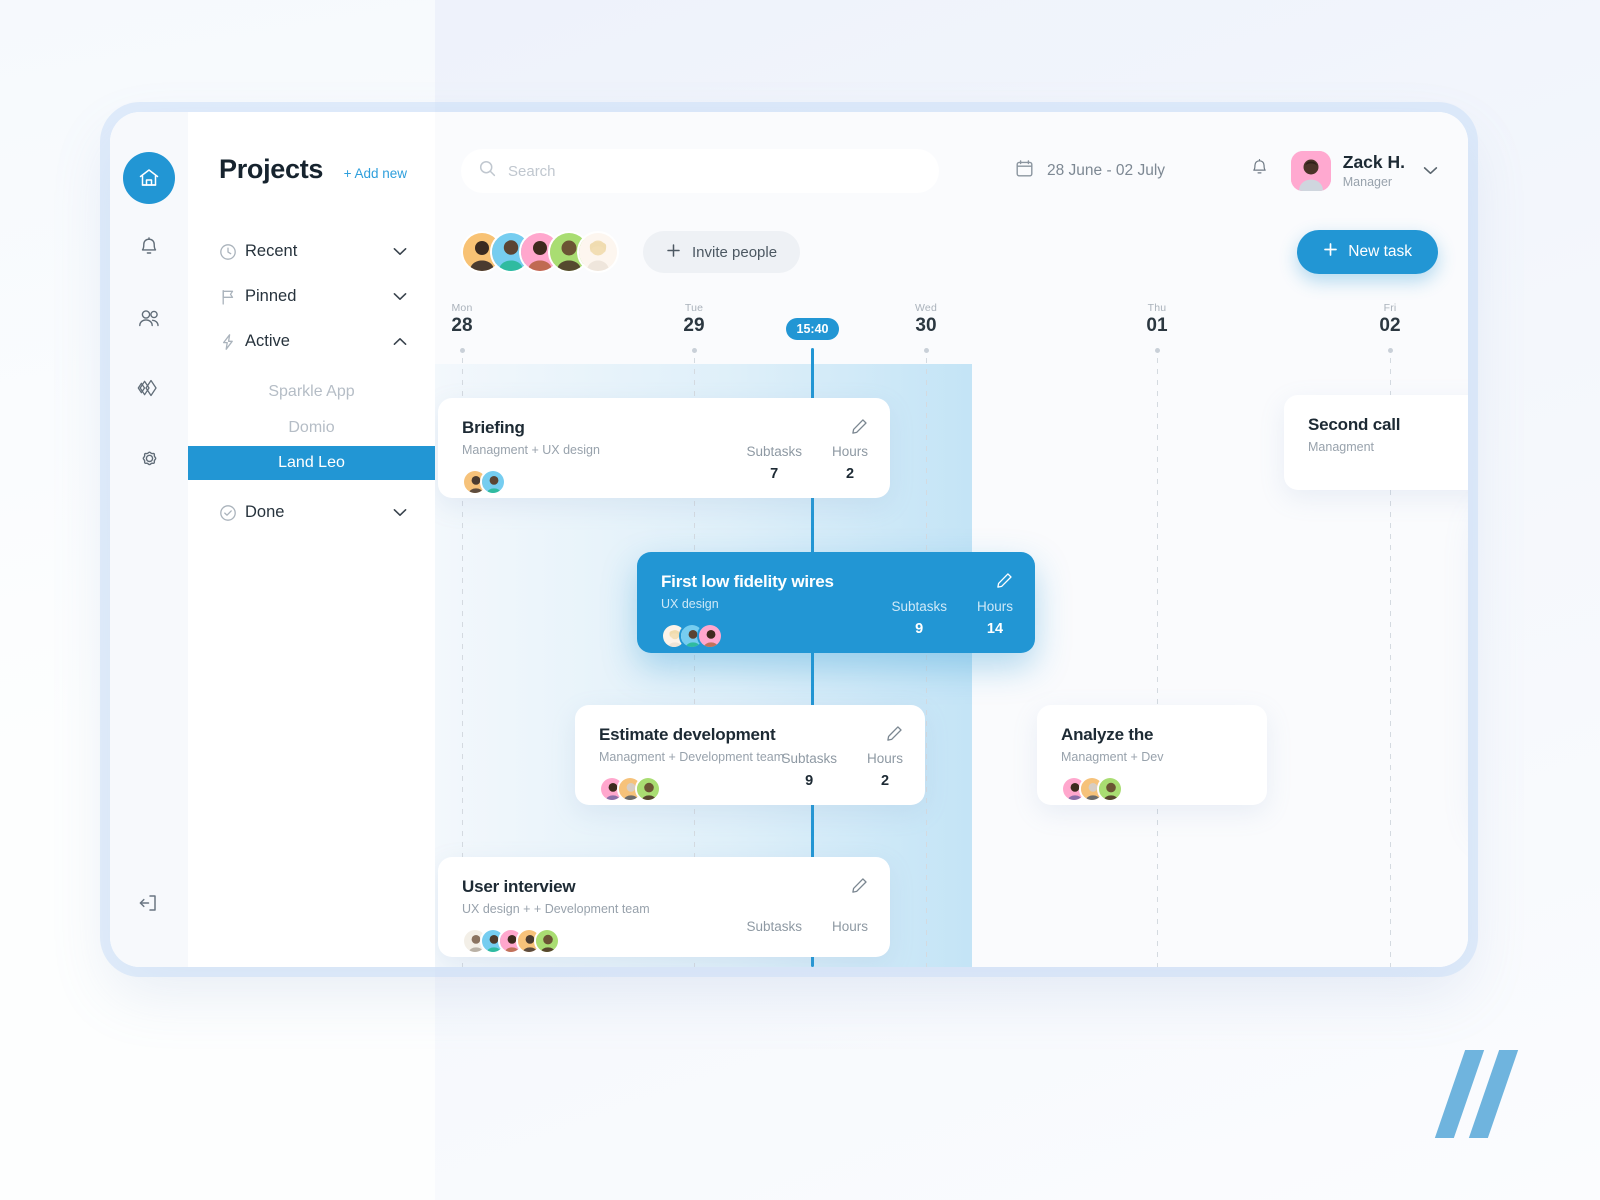 The image size is (1600, 1200). Describe the element at coordinates (232, 252) in the screenshot. I see `clock-icon` at that location.